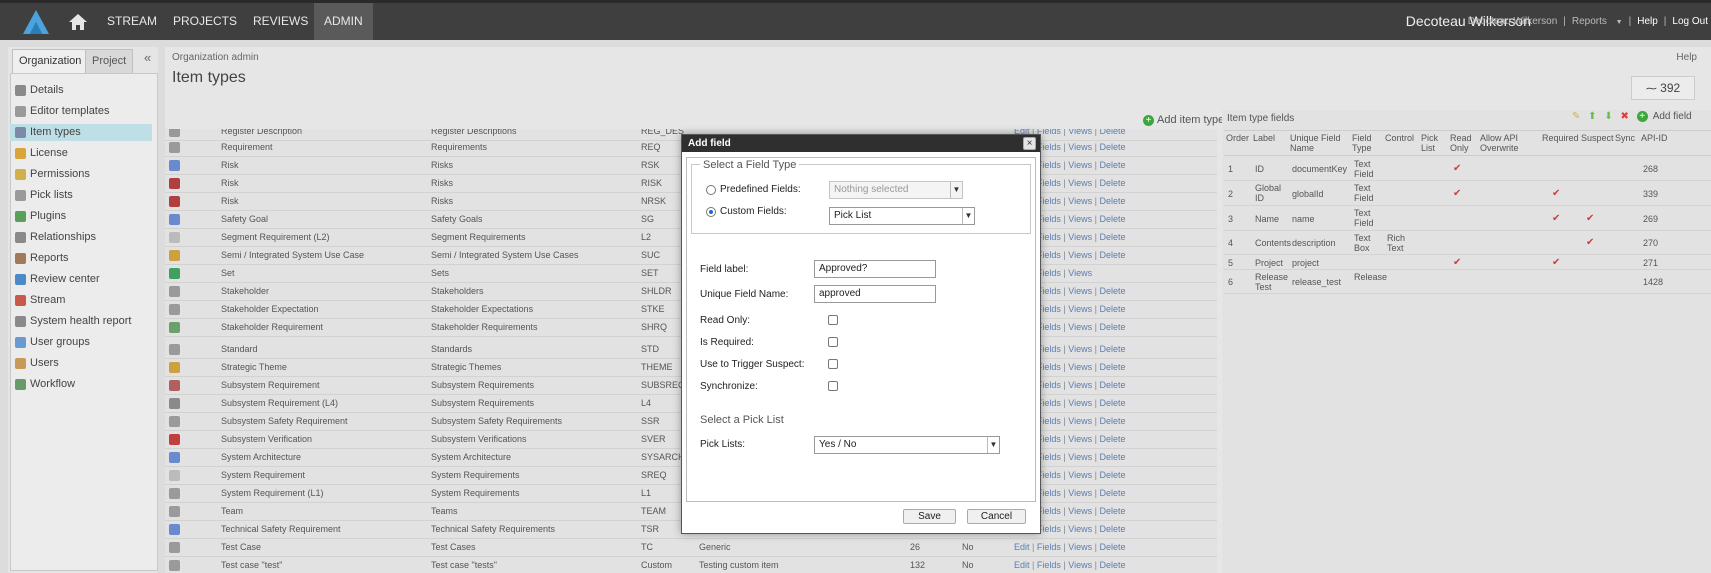 The image size is (1711, 573). Describe the element at coordinates (78, 22) in the screenshot. I see `home-icon` at that location.